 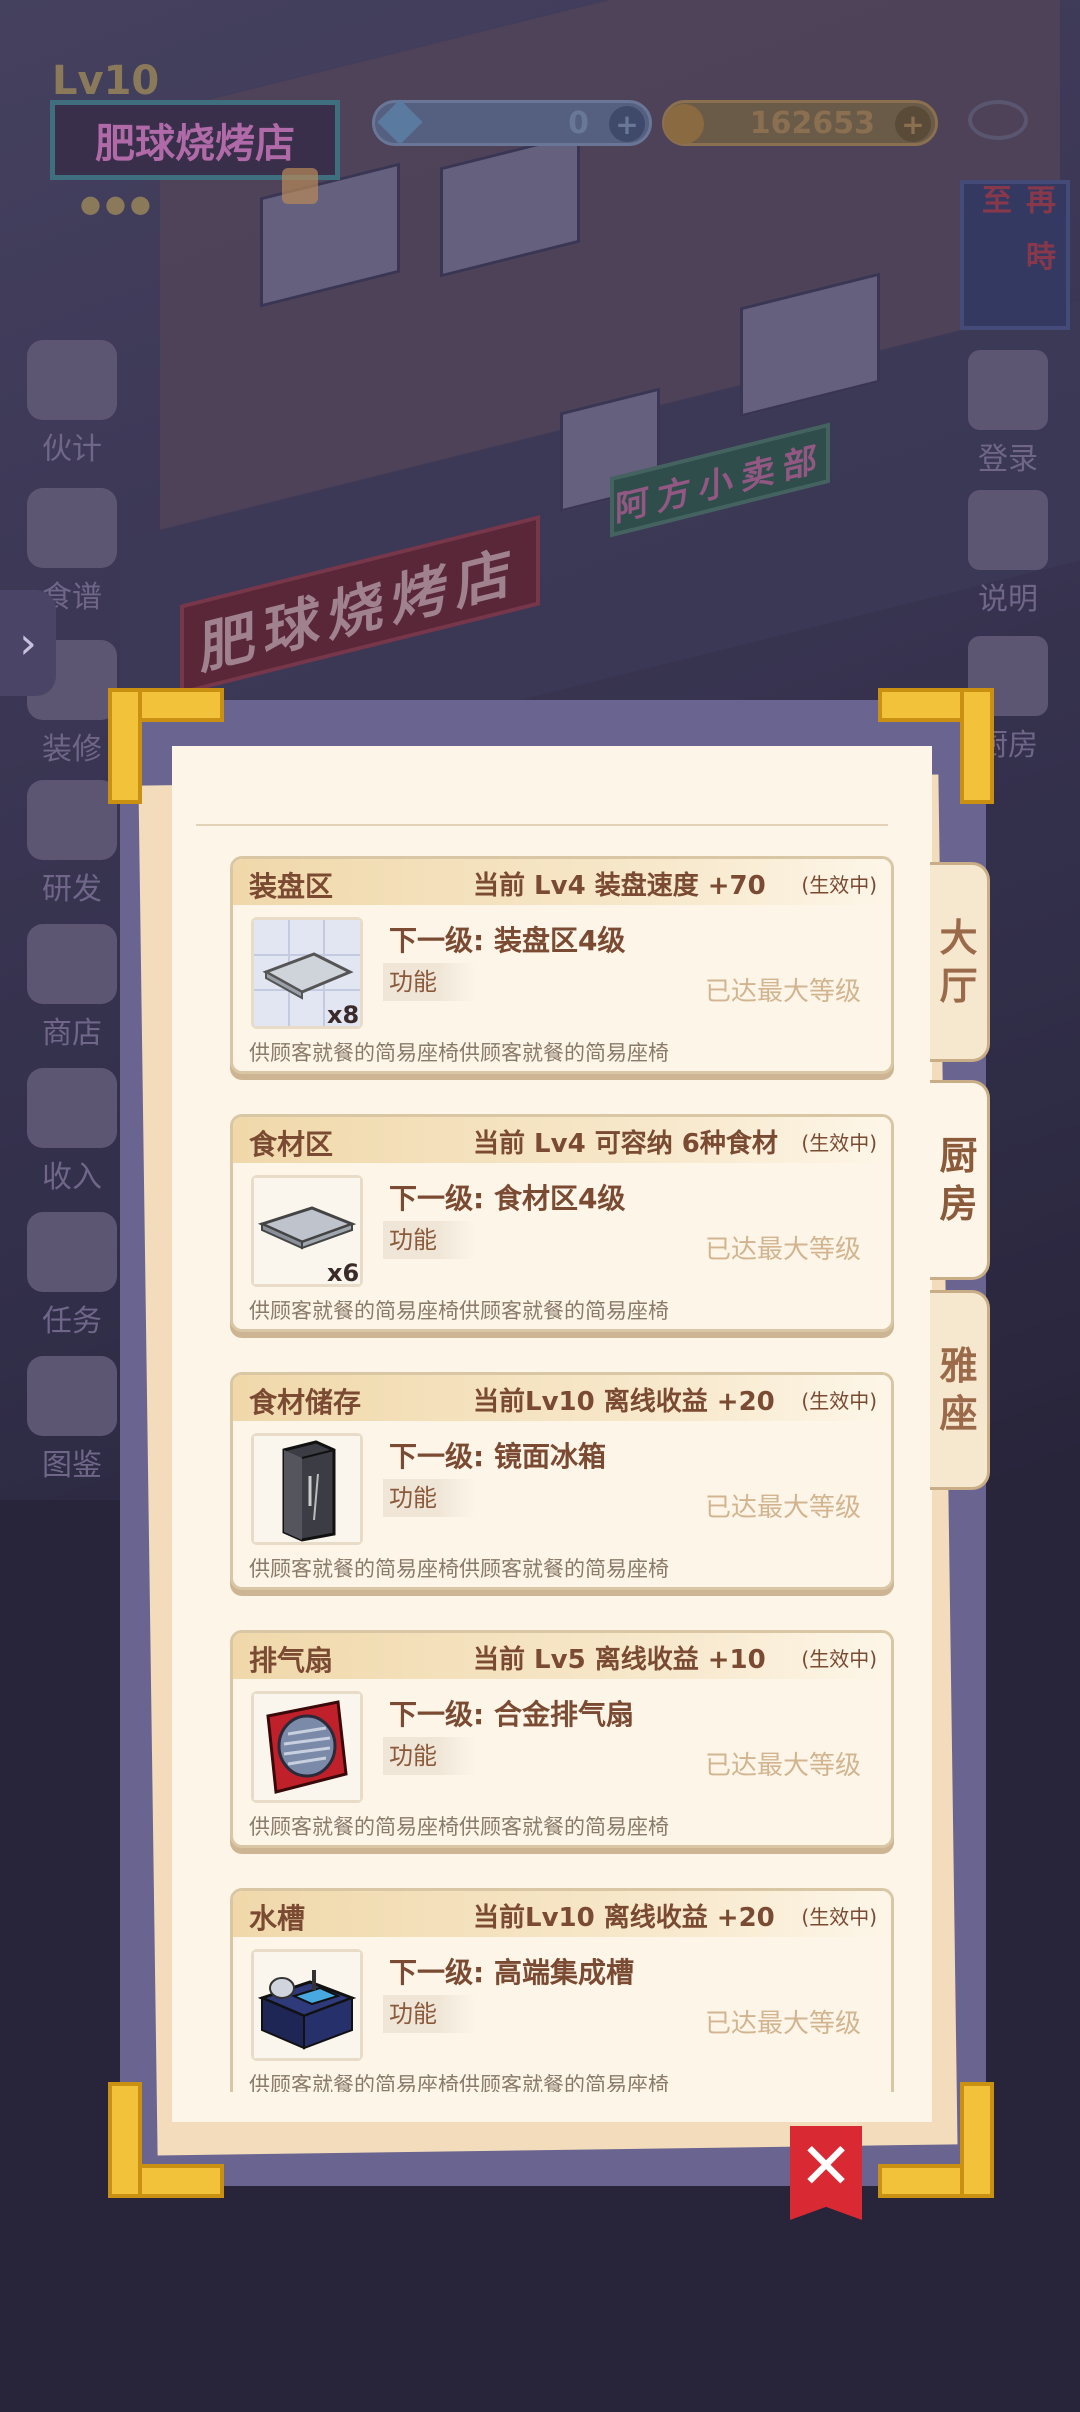 What do you see at coordinates (291, 1144) in the screenshot?
I see `facility-name: 食材区` at bounding box center [291, 1144].